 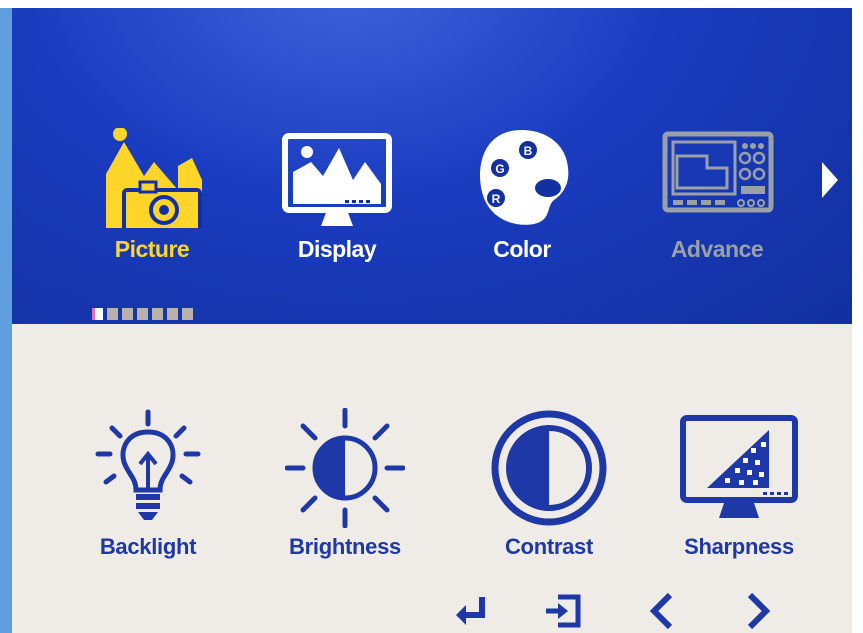 I want to click on sharpness-monitor-icon, so click(x=739, y=466).